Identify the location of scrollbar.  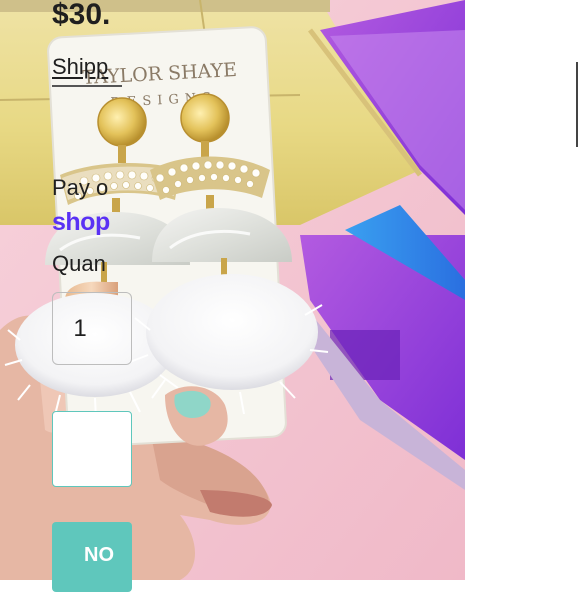
(577, 104).